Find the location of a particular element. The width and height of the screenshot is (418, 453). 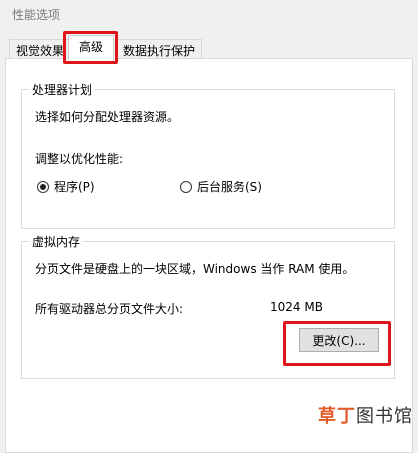

group-title: 处理器计划 is located at coordinates (62, 89).